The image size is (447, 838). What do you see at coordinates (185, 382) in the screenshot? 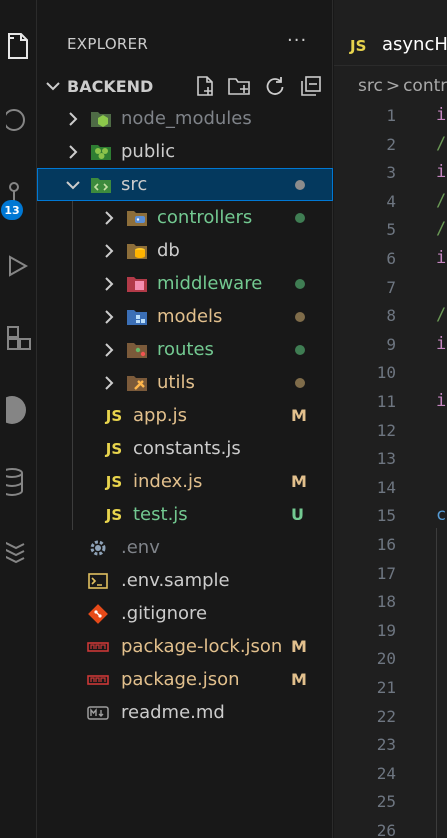
I see `tree-item-utils: utils` at bounding box center [185, 382].